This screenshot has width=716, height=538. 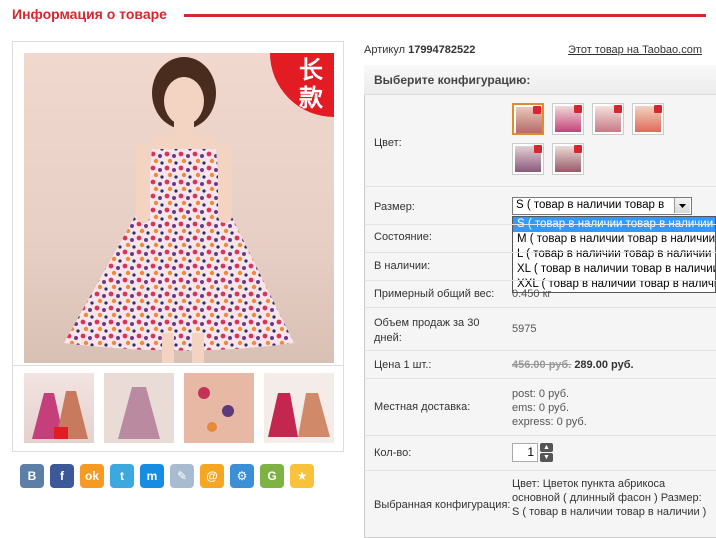 I want to click on delivery-label: Местная доставка:, so click(x=422, y=407).